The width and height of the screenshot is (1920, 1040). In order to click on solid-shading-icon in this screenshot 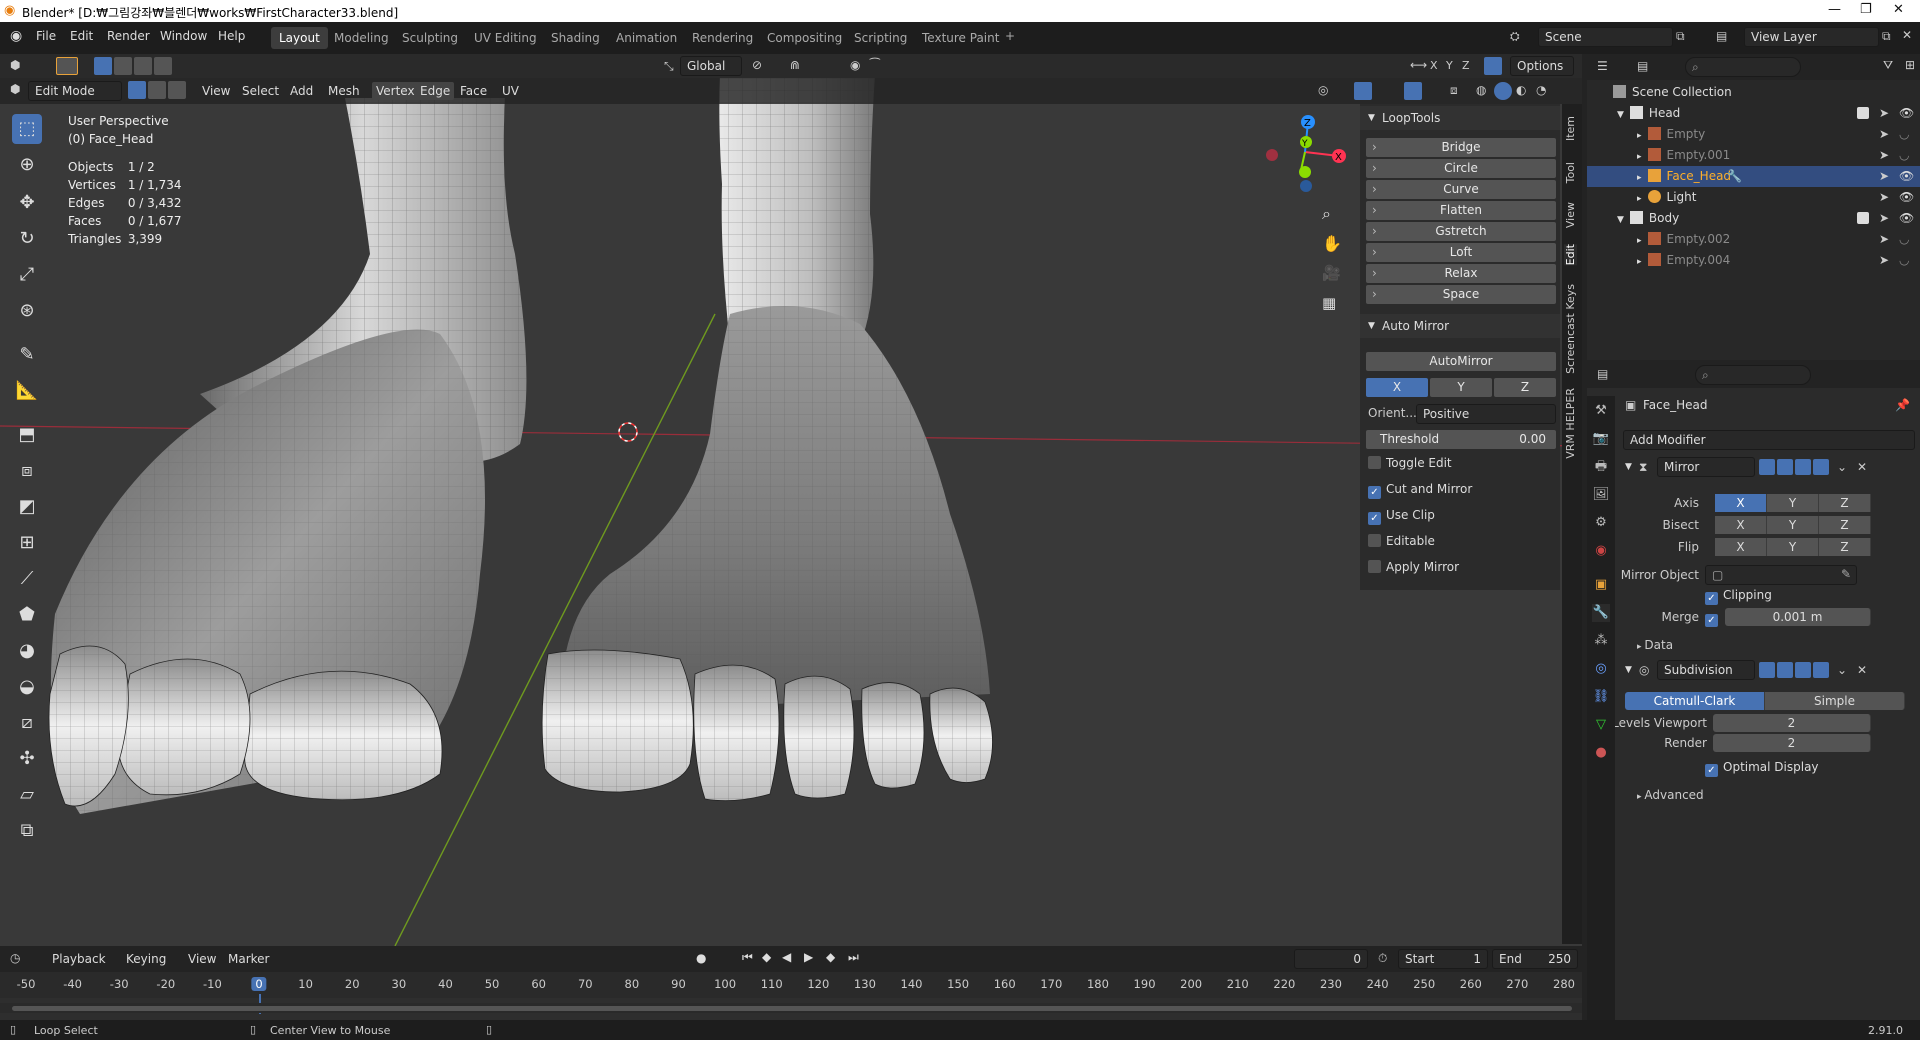, I will do `click(1503, 91)`.